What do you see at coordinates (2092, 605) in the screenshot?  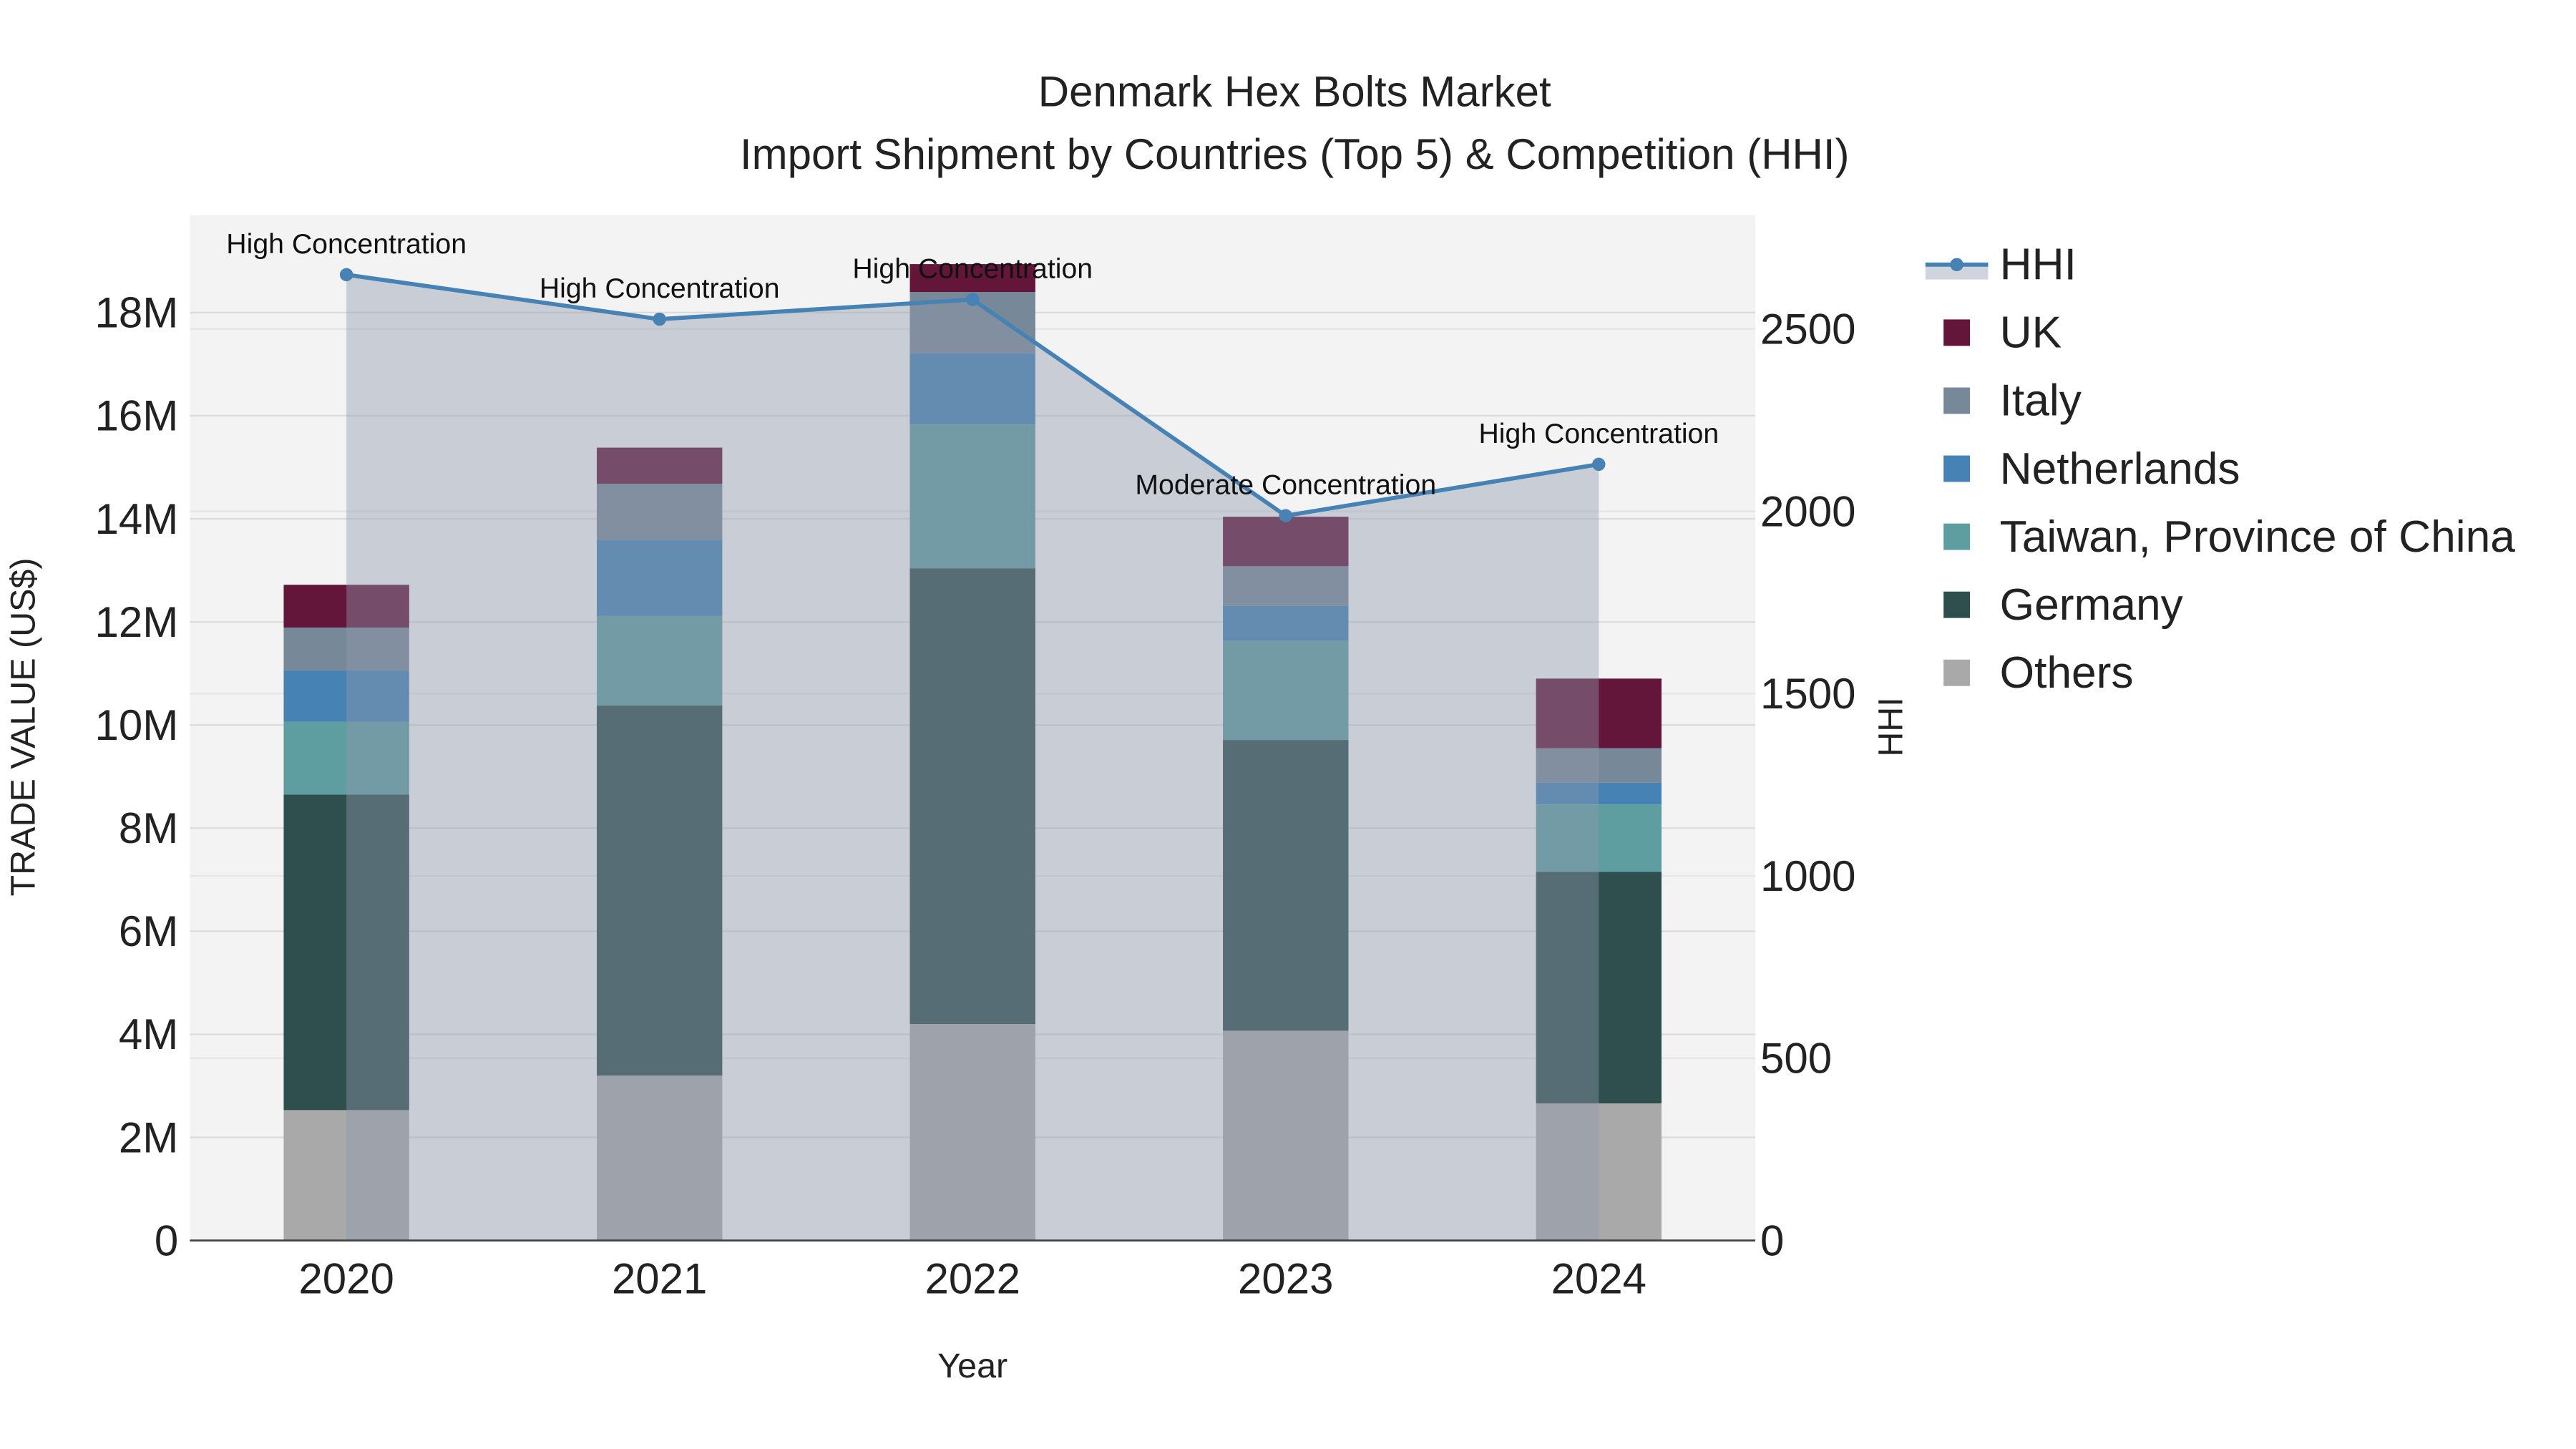 I see `legend-germany-label: Germany` at bounding box center [2092, 605].